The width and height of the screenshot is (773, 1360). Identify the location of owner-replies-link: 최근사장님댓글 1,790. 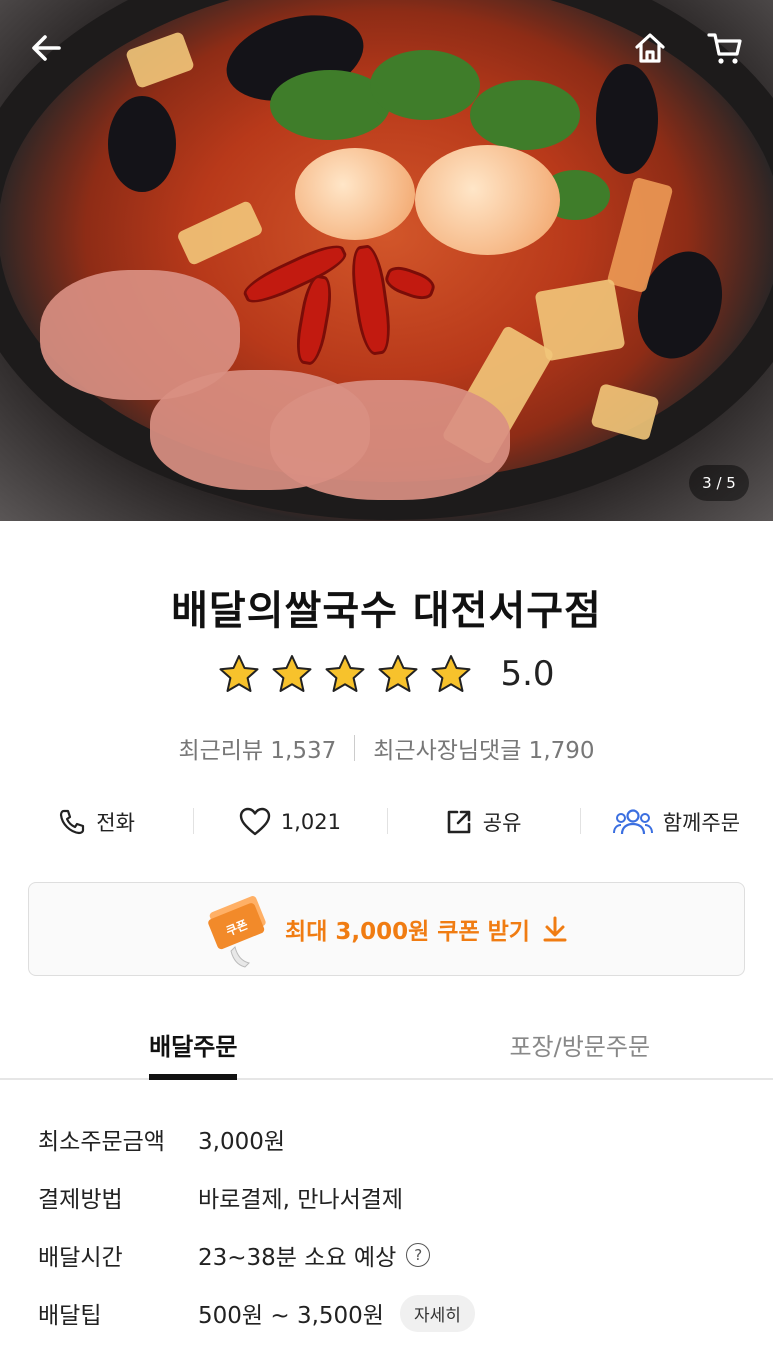
(483, 748).